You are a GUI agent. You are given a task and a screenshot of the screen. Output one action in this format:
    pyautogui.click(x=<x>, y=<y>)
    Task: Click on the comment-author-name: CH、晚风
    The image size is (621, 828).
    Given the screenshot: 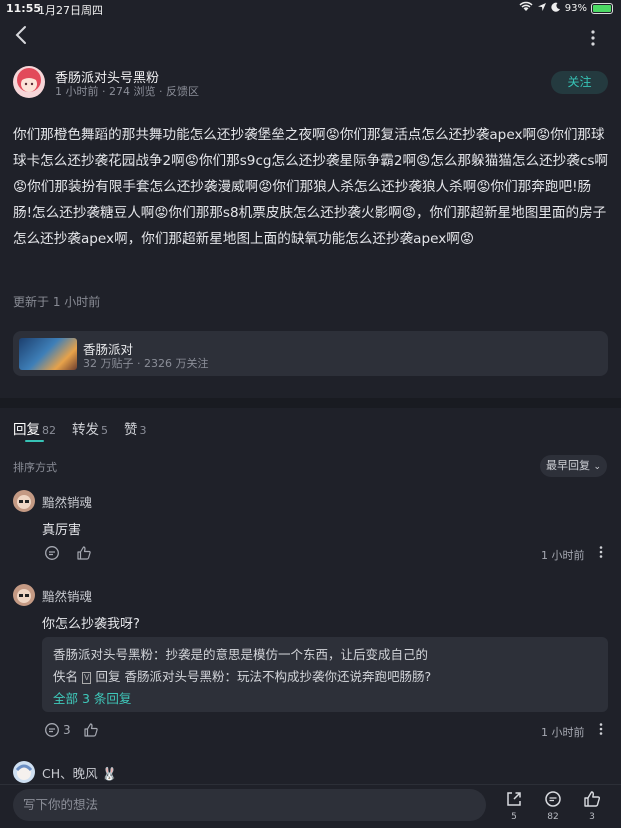 What is the action you would take?
    pyautogui.click(x=70, y=773)
    